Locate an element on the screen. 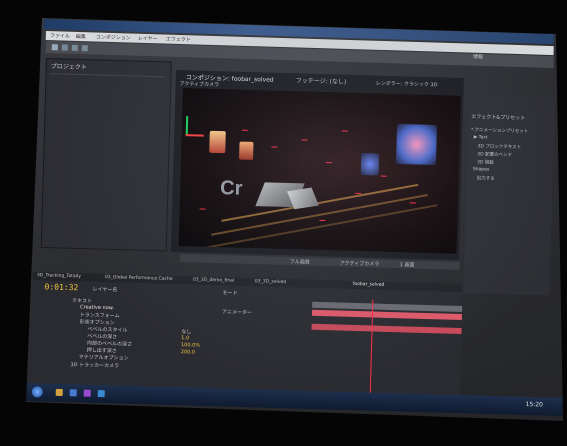  timeline-tab: 03_Global Performance Cache is located at coordinates (139, 278).